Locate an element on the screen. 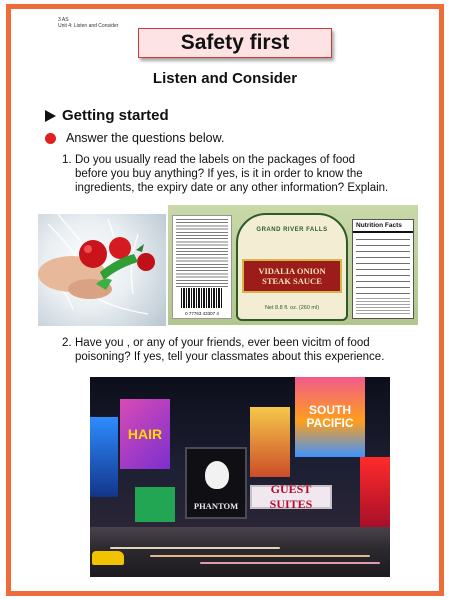 The height and width of the screenshot is (600, 450). play-arrow-icon is located at coordinates (50, 115).